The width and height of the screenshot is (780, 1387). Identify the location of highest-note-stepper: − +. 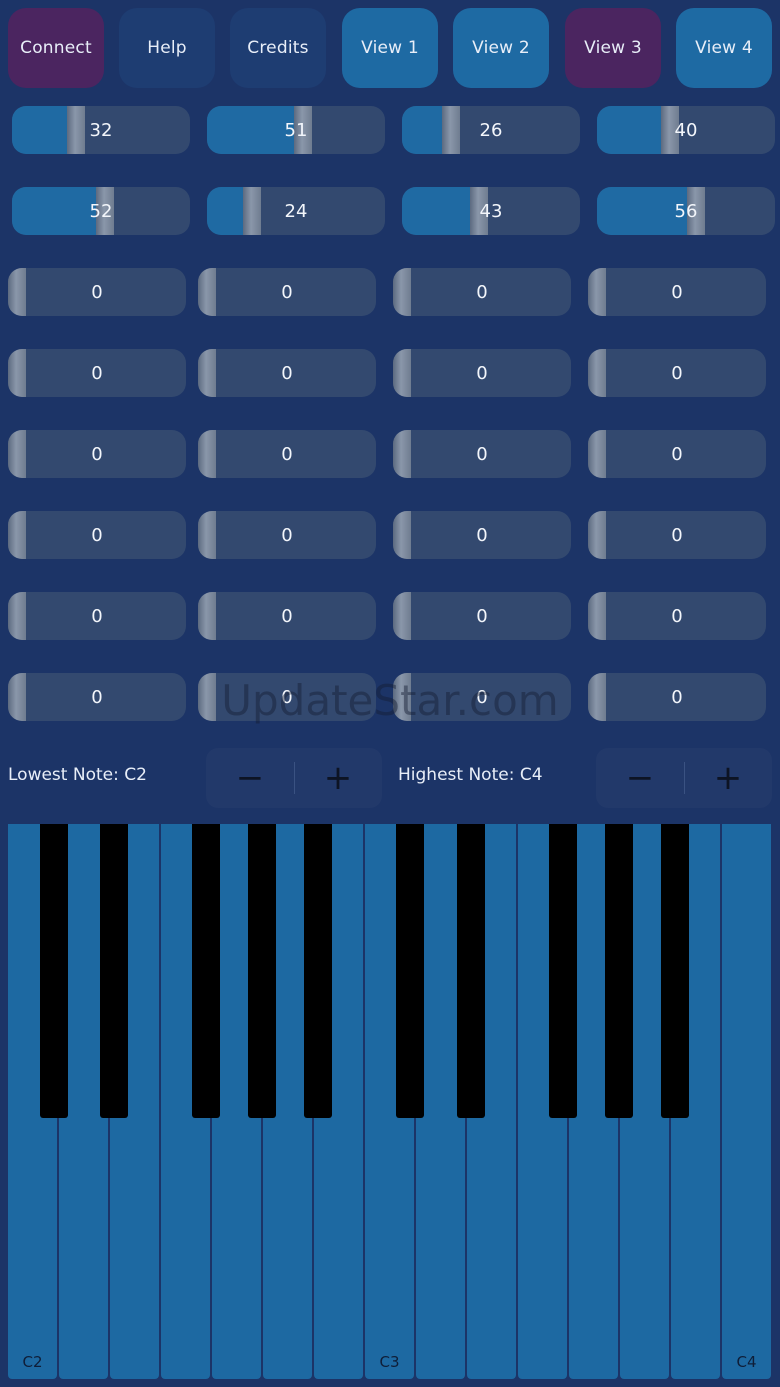
(684, 778).